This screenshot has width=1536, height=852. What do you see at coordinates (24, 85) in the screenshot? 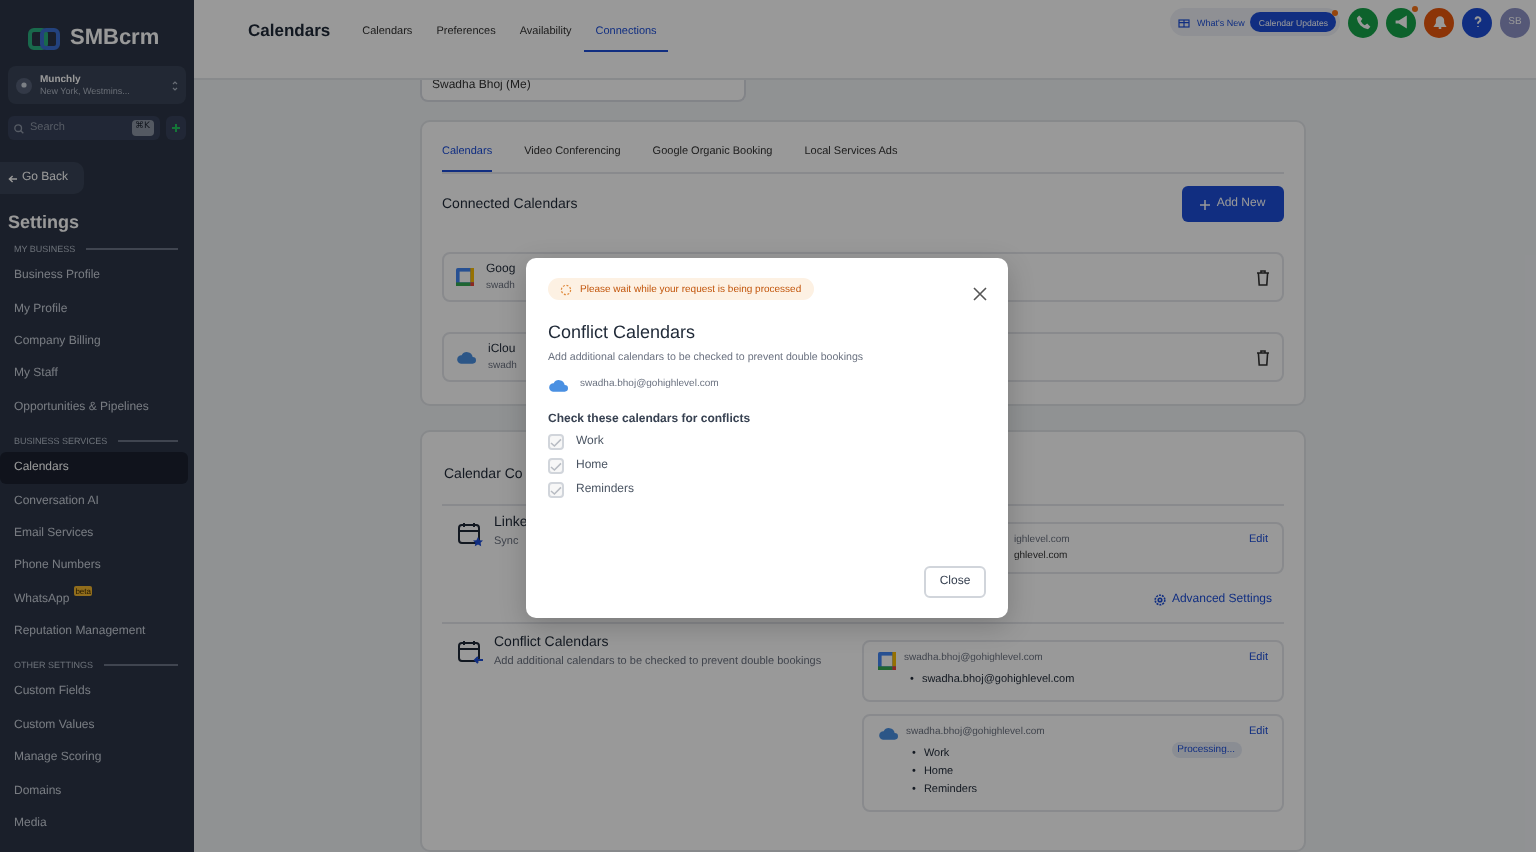
I see `location-icon` at bounding box center [24, 85].